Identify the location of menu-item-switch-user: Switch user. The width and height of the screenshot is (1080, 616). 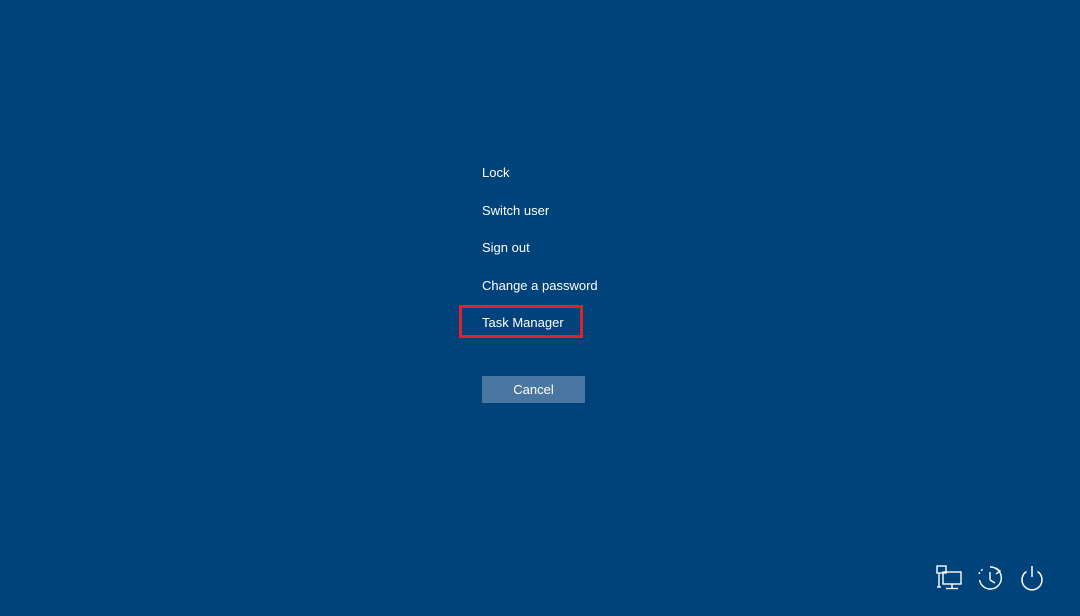
(582, 211).